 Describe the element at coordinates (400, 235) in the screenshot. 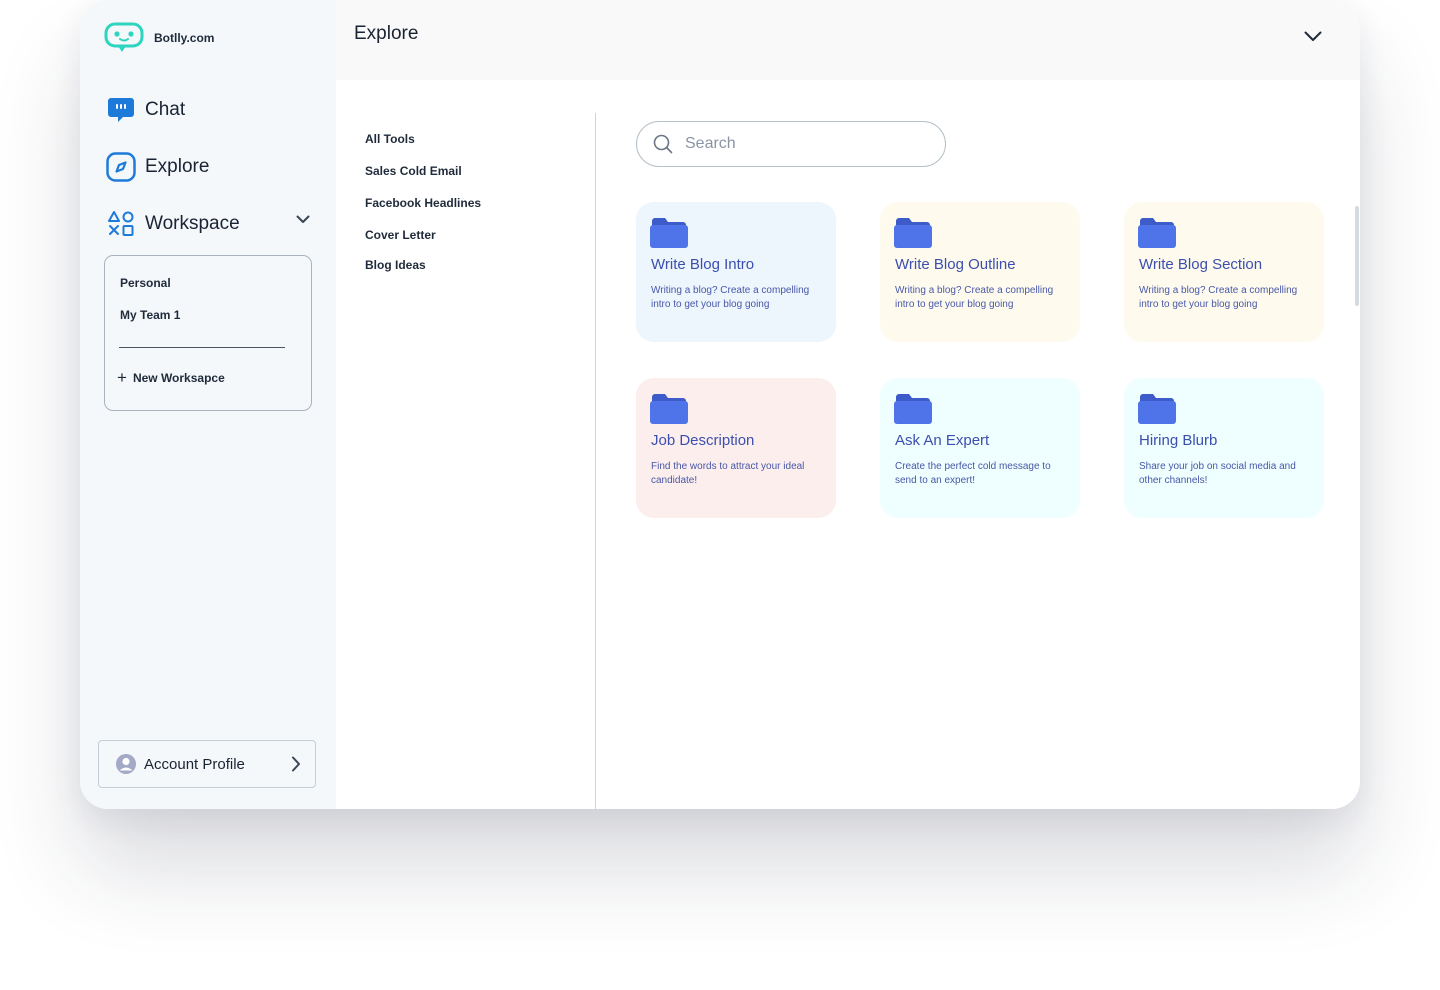

I see `tool-item-cover-letter: Cover Letter` at that location.